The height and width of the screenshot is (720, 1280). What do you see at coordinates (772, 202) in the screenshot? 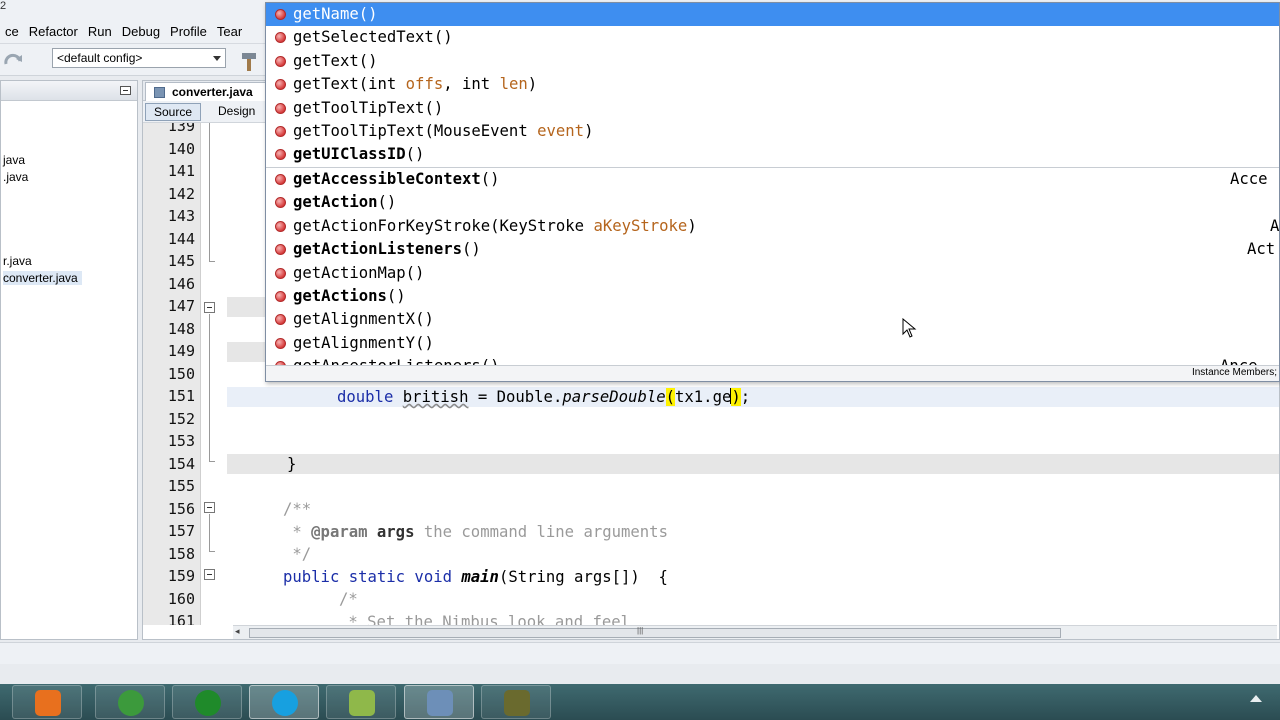
I see `completion-item: getAction()` at bounding box center [772, 202].